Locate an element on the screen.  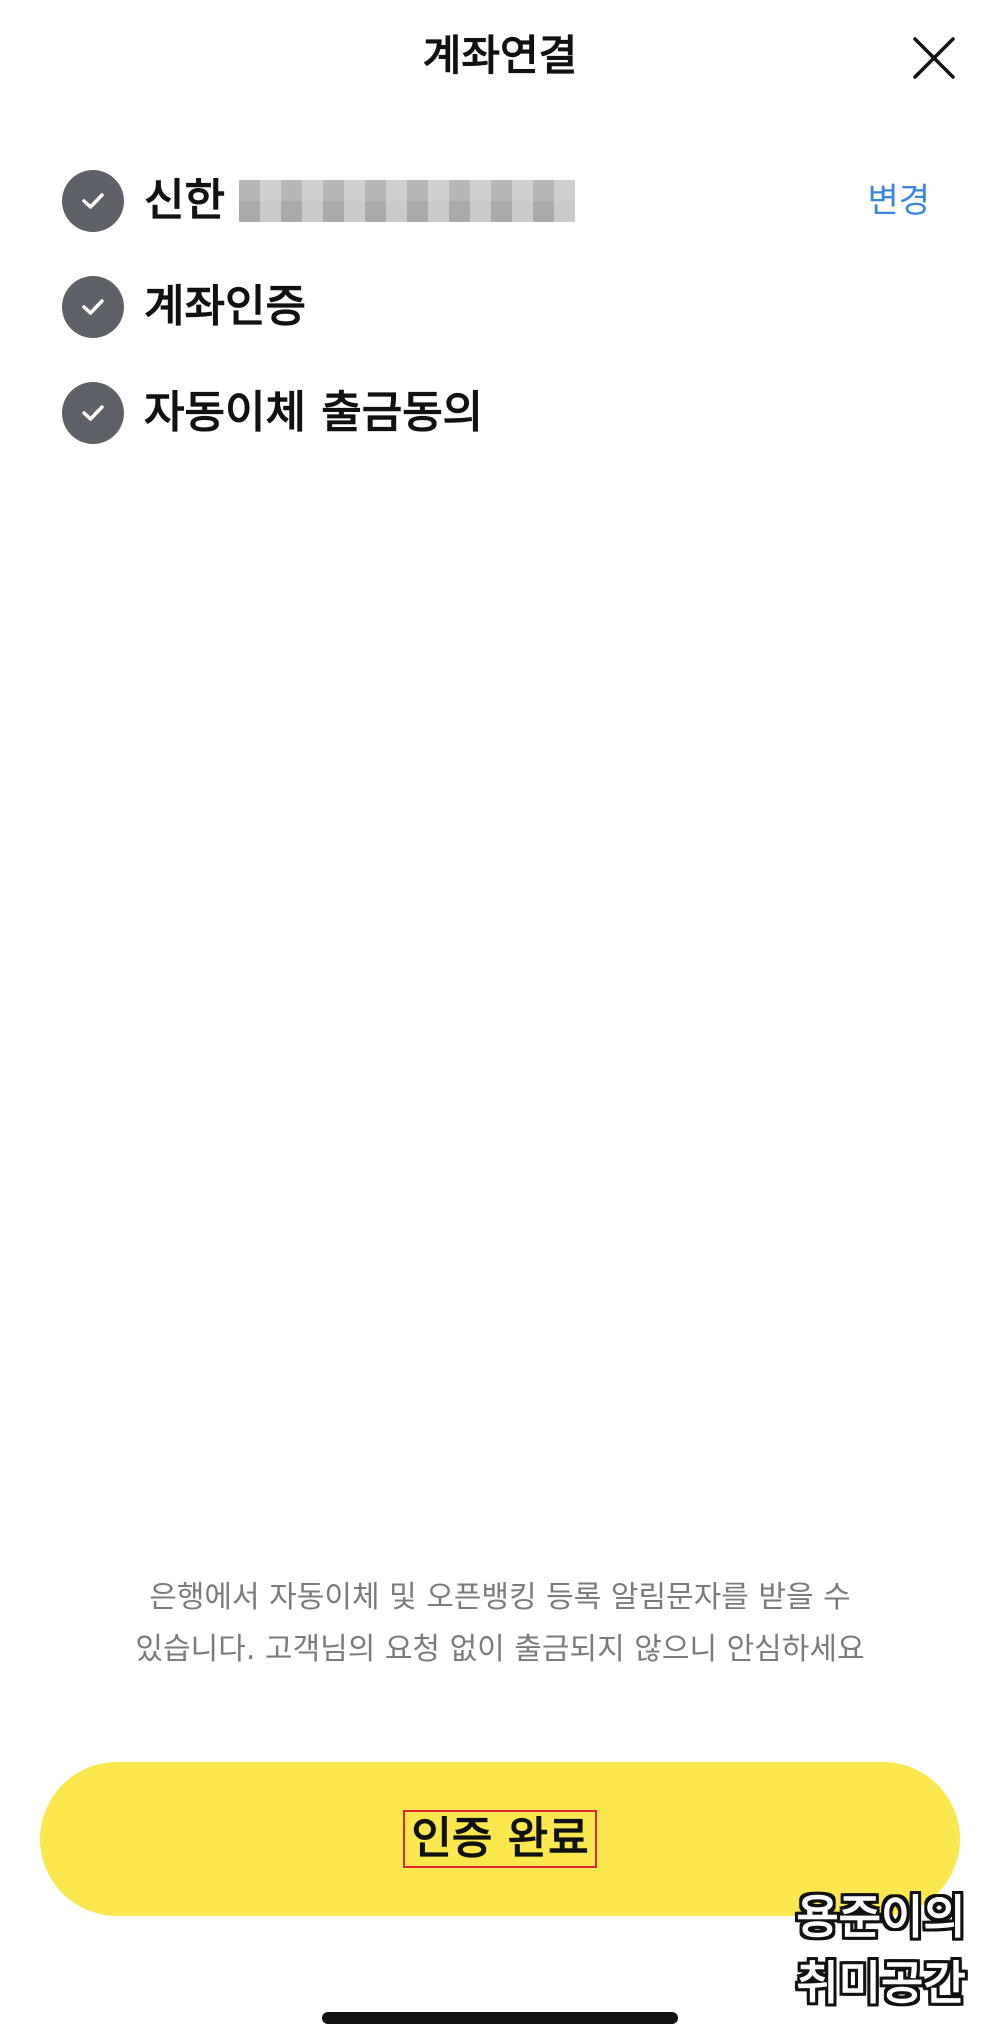
step-label: 계좌인증 is located at coordinates (225, 306).